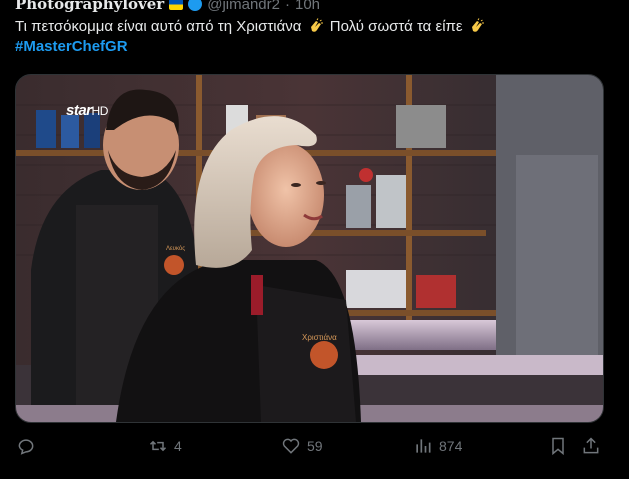 The image size is (629, 479). What do you see at coordinates (195, 5) in the screenshot?
I see `badge-icon` at bounding box center [195, 5].